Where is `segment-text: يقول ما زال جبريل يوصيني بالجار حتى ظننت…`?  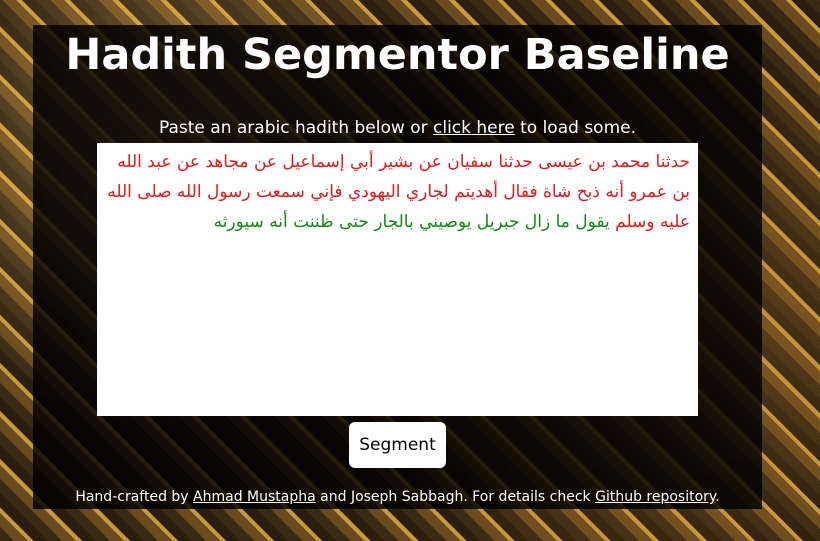
segment-text: يقول ما زال جبريل يوصيني بالجار حتى ظننت… is located at coordinates (411, 222).